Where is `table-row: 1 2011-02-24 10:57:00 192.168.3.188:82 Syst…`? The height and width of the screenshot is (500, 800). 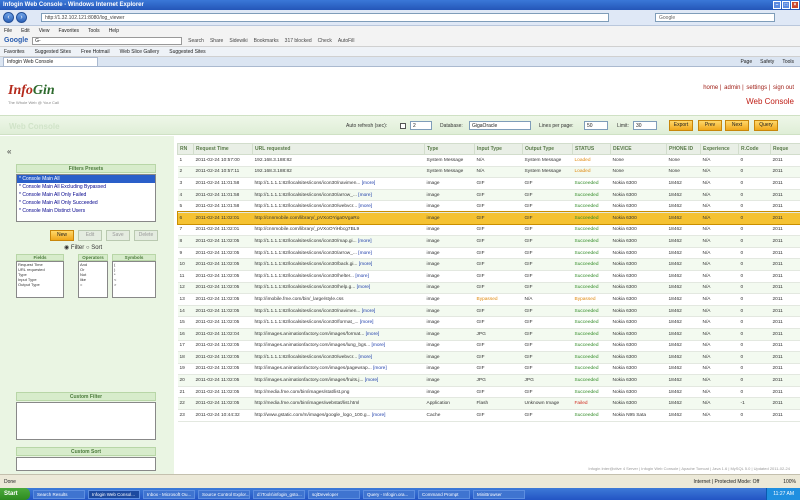 table-row: 1 2011-02-24 10:57:00 192.168.3.188:82 Syst… is located at coordinates (488, 160).